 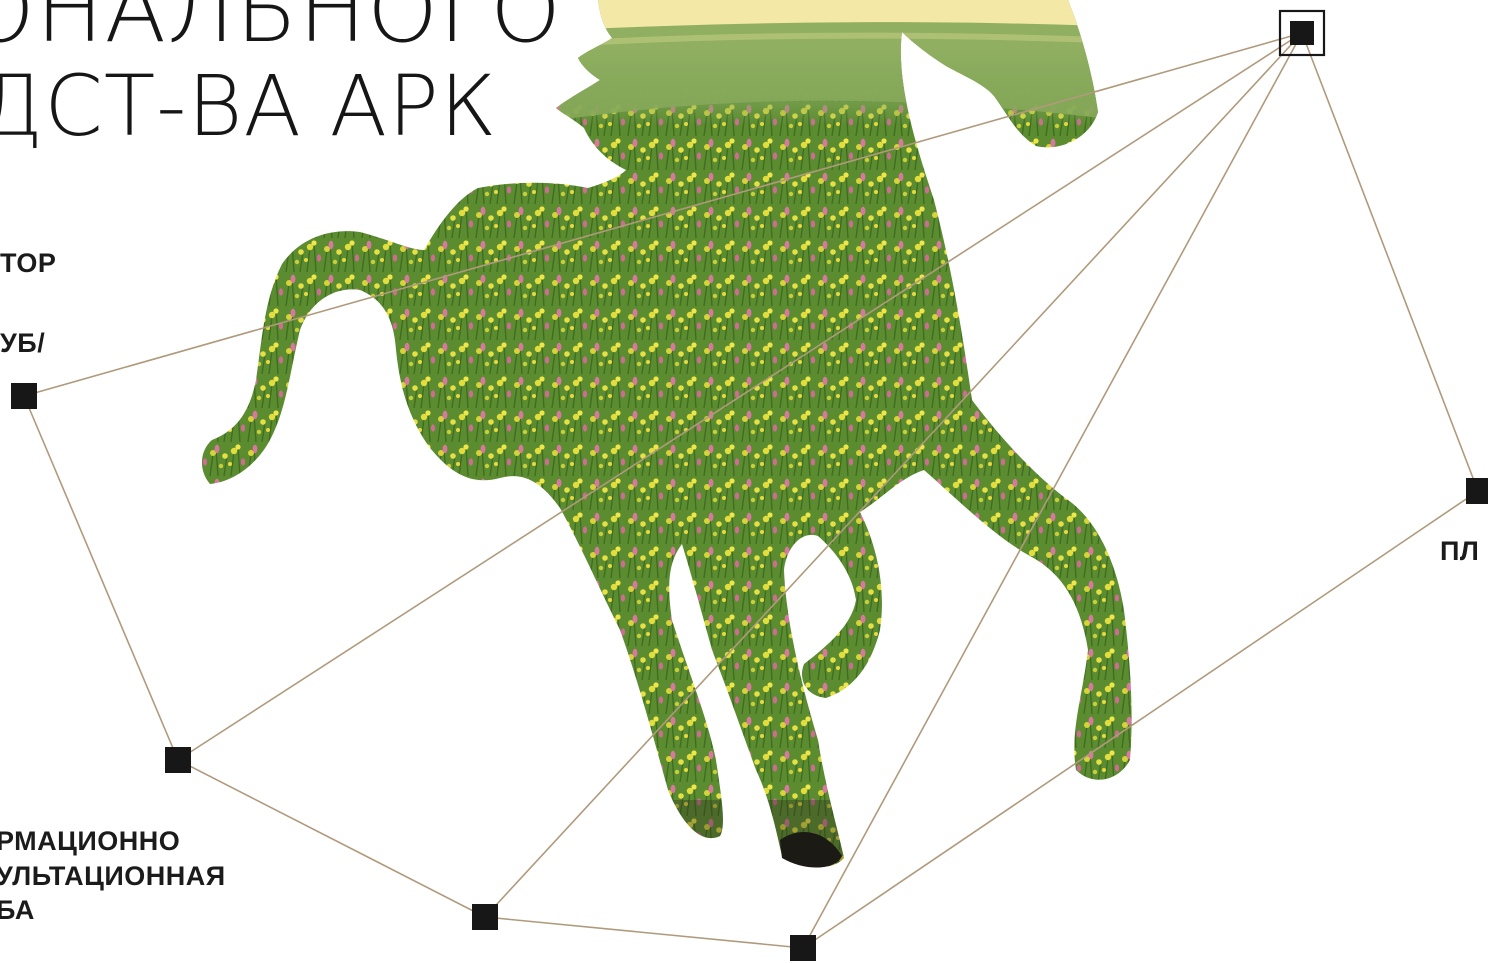 What do you see at coordinates (281, 31) in the screenshot?
I see `title-line-1: ОНАЛЬНОГО` at bounding box center [281, 31].